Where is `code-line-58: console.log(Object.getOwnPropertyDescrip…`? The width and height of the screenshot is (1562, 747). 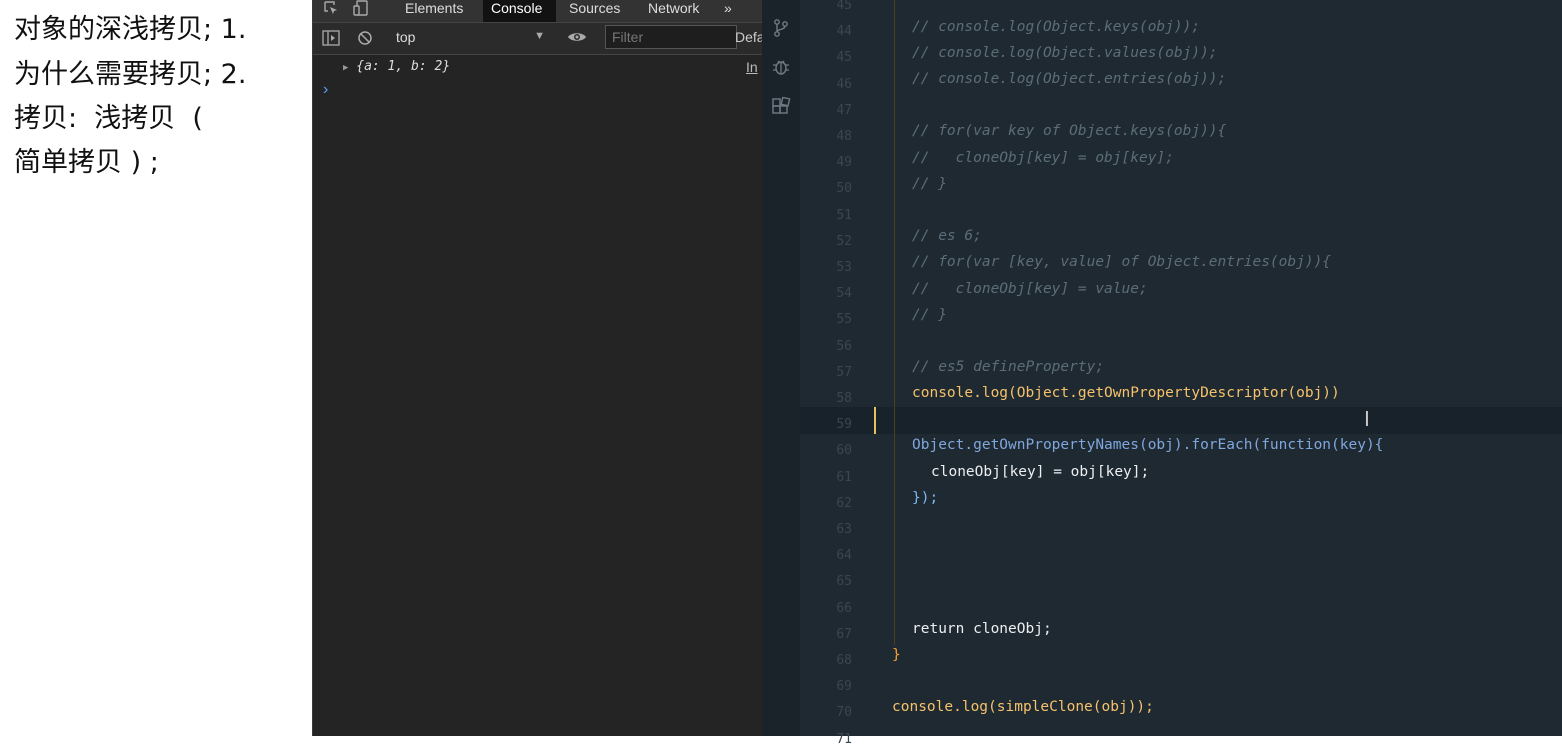 code-line-58: console.log(Object.getOwnPropertyDescrip… is located at coordinates (1126, 393).